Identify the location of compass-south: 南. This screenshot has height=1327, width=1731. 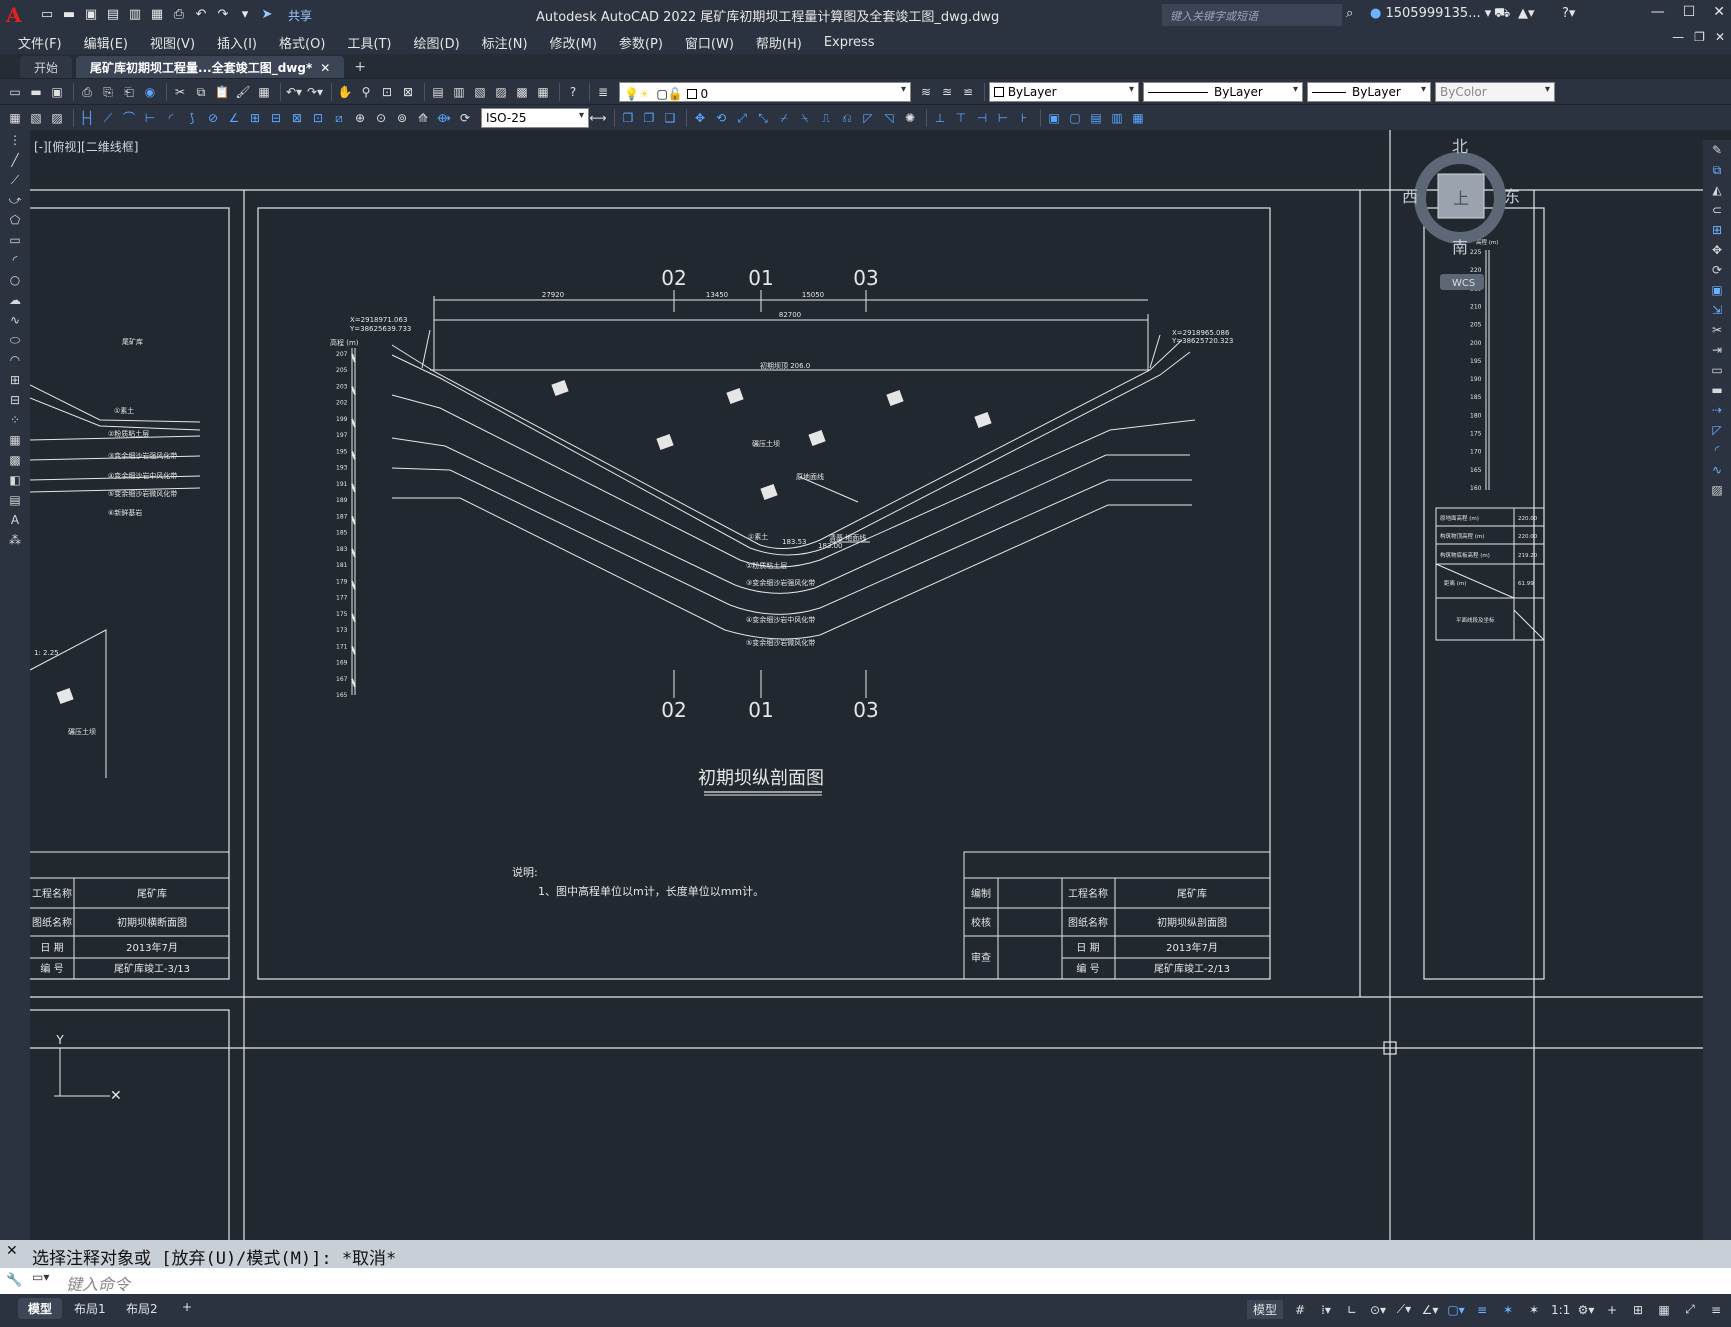
(1460, 247).